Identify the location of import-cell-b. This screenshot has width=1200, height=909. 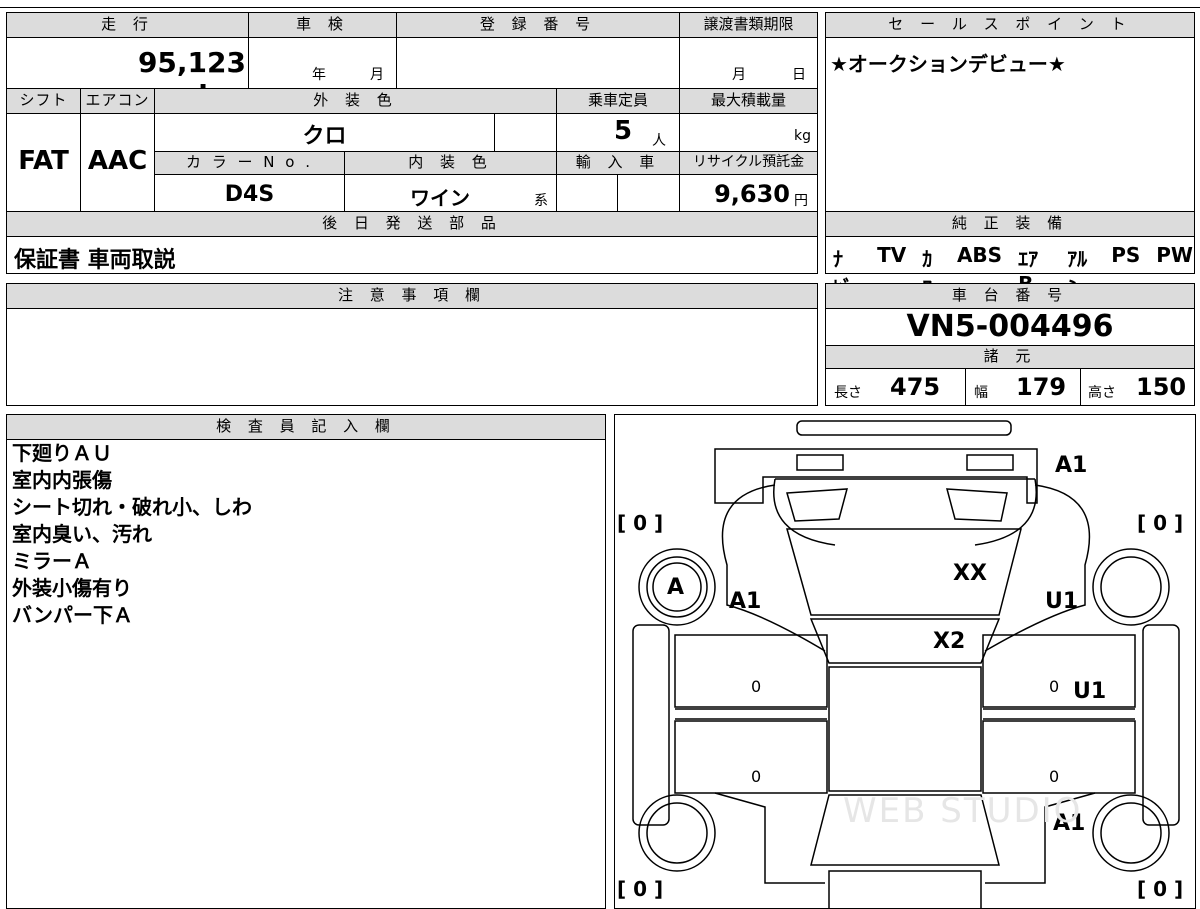
(648, 193).